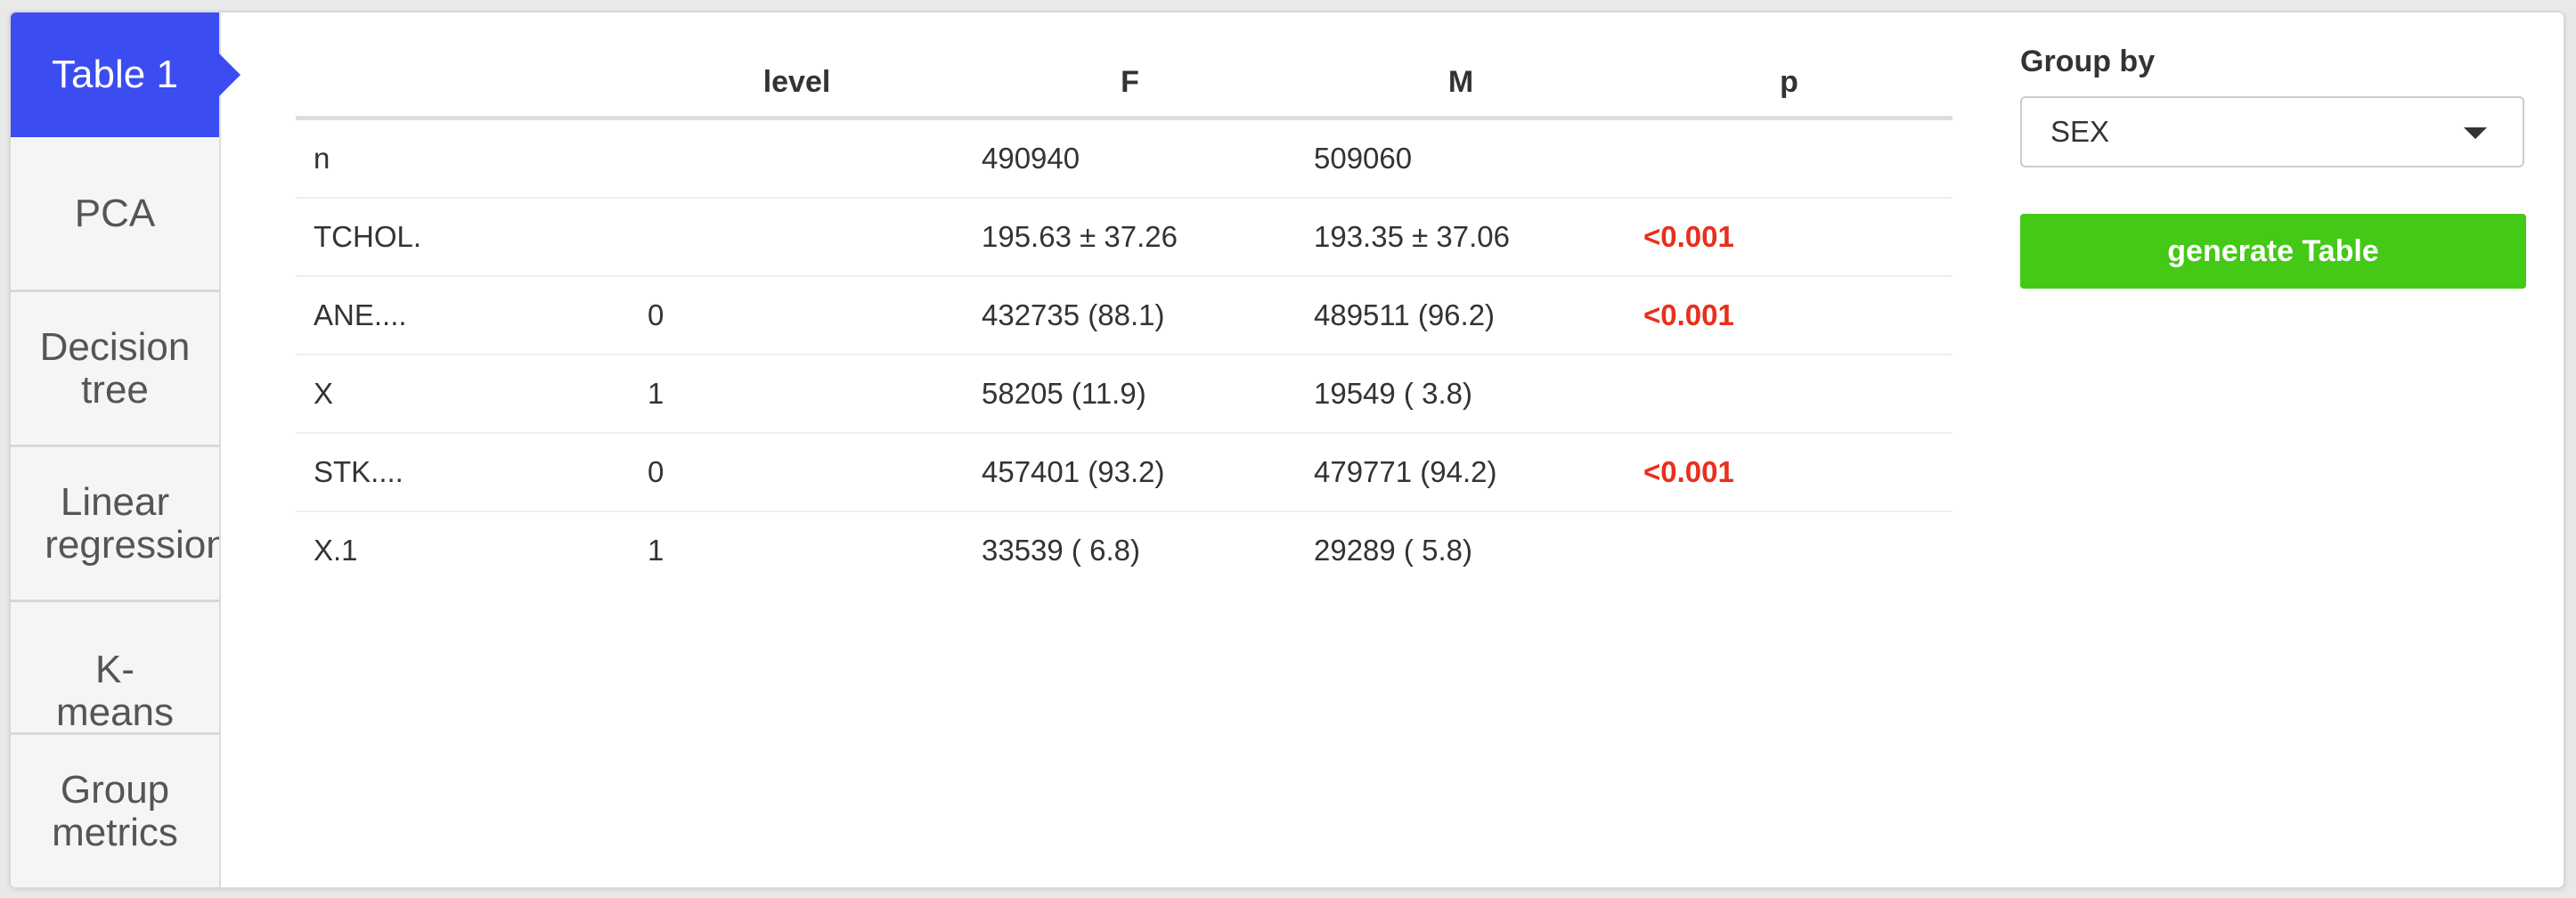  What do you see at coordinates (115, 832) in the screenshot?
I see `tab-group-metrics-label-line-2: metrics` at bounding box center [115, 832].